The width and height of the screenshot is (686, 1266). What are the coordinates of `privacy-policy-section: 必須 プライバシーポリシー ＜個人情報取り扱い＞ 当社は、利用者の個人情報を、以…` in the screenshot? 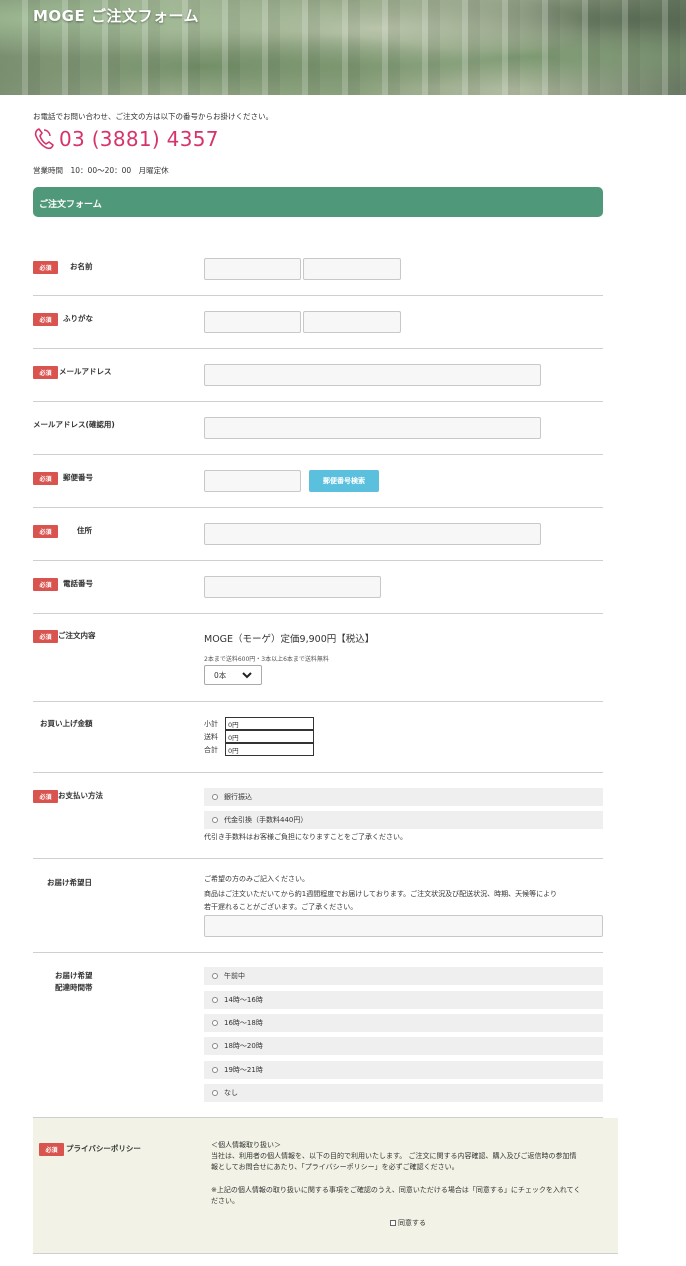 It's located at (325, 1186).